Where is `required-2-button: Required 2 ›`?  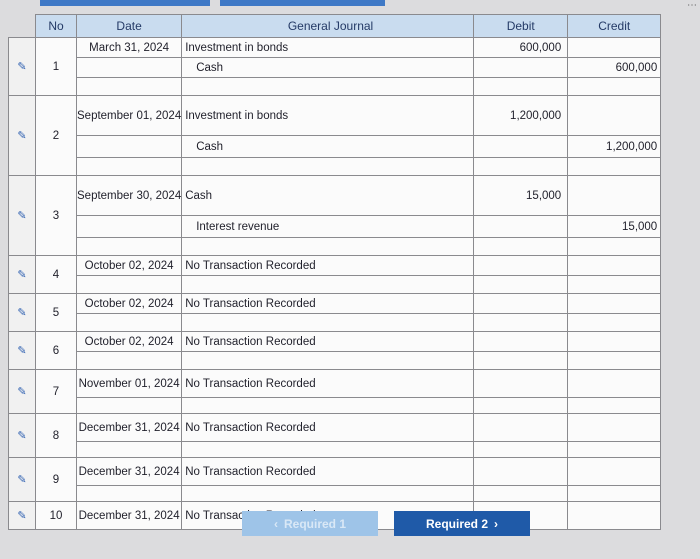 required-2-button: Required 2 › is located at coordinates (462, 523).